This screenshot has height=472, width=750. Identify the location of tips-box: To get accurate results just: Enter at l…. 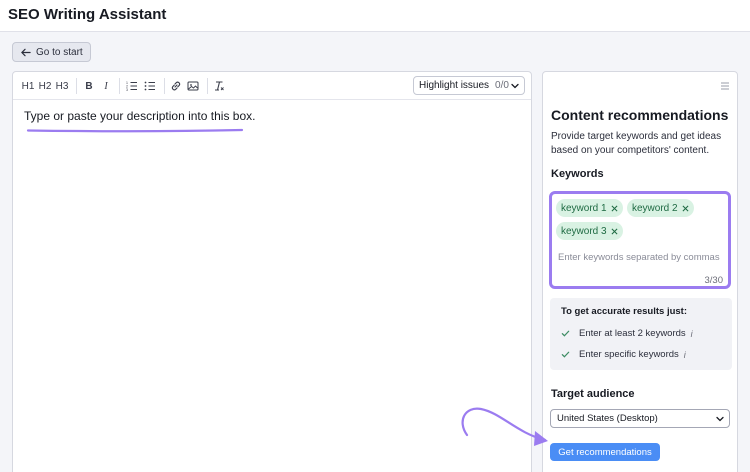
(641, 334).